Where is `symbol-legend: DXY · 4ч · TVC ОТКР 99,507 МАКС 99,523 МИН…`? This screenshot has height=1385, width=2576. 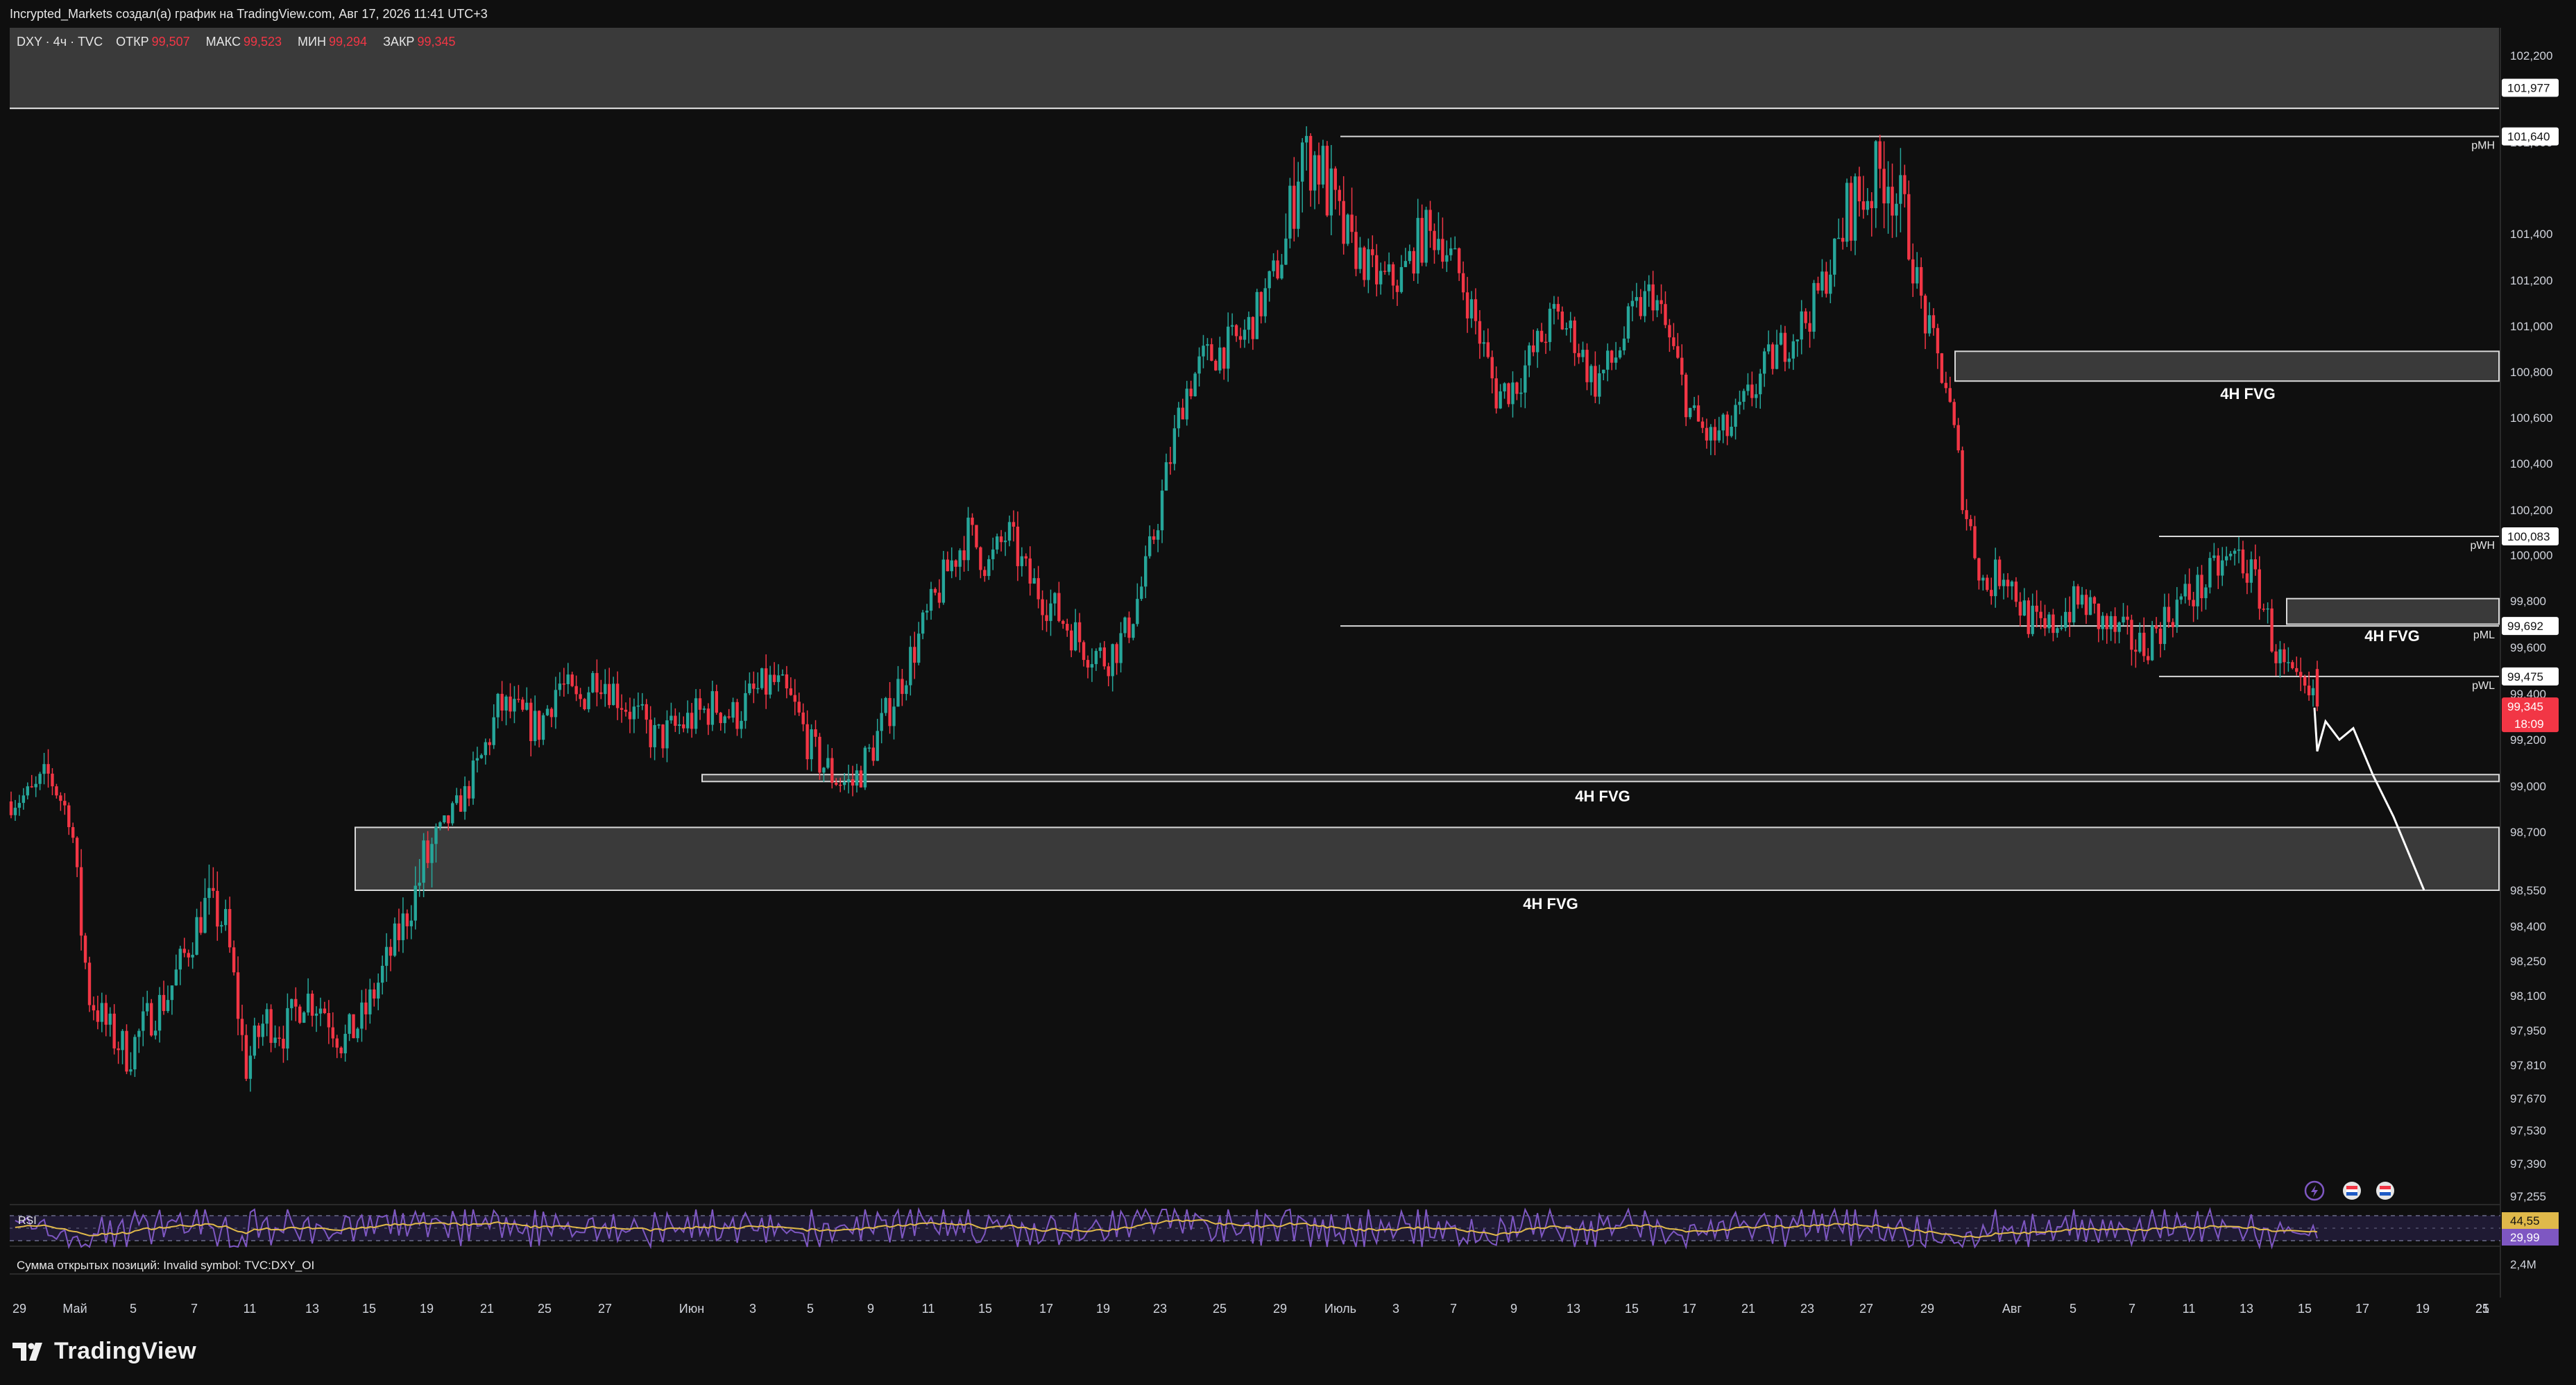 symbol-legend: DXY · 4ч · TVC ОТКР 99,507 МАКС 99,523 МИН… is located at coordinates (242, 42).